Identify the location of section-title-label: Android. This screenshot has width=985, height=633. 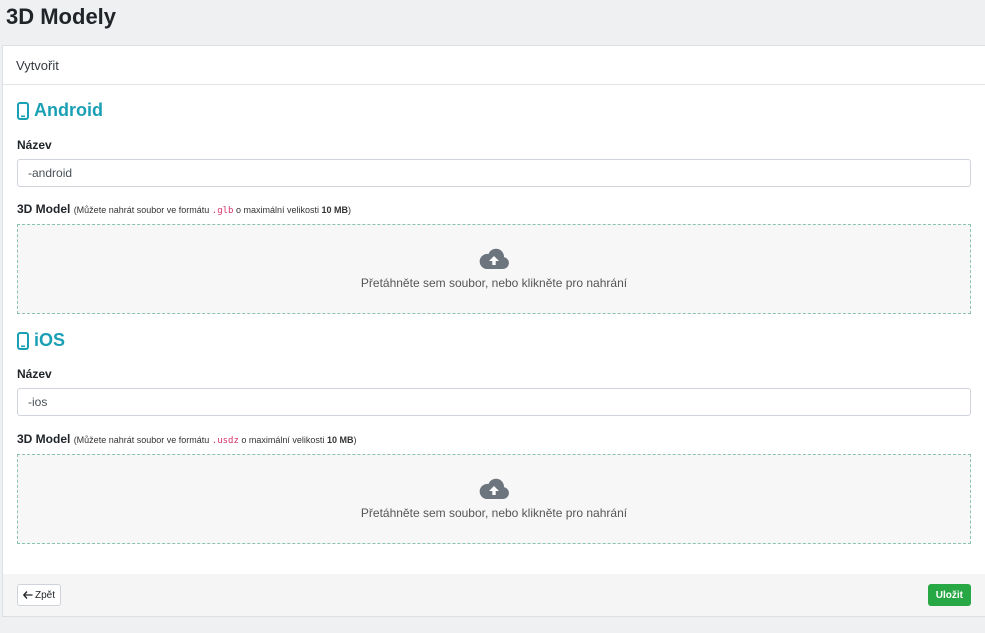
(68, 110).